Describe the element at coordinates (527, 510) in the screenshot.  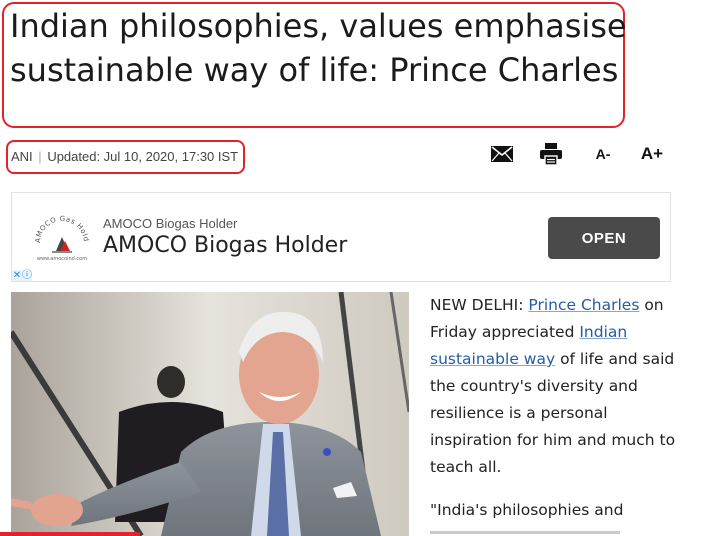
I see `article-paragraph-2: "India's philosophies and` at that location.